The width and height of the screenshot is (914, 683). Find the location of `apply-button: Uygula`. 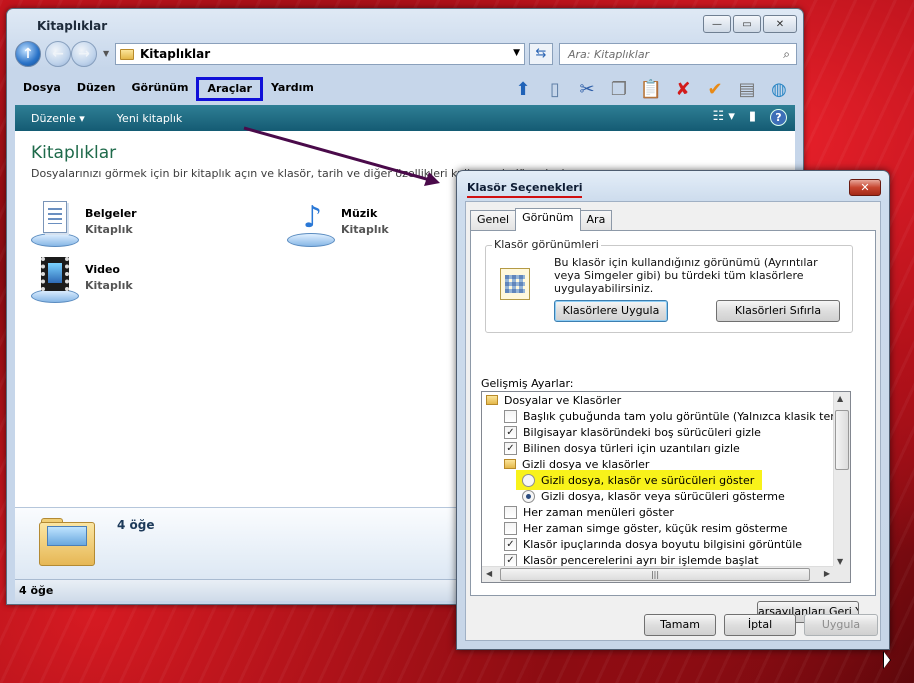

apply-button: Uygula is located at coordinates (841, 625).